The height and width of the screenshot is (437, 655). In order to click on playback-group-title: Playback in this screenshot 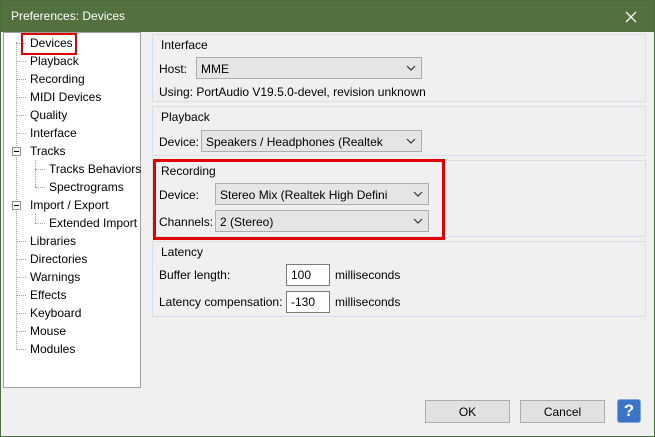, I will do `click(185, 117)`.